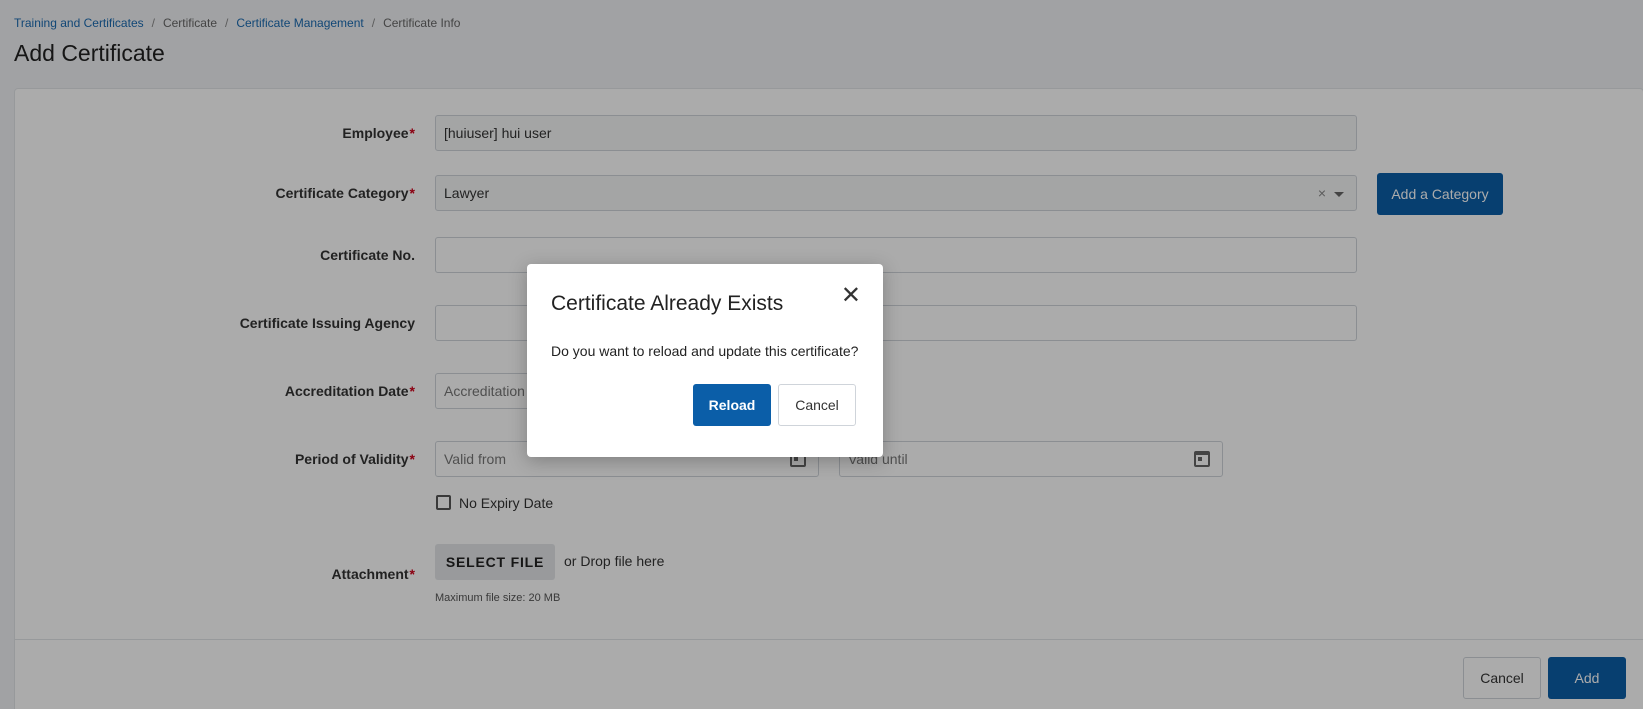  I want to click on reload-button: Reload, so click(732, 405).